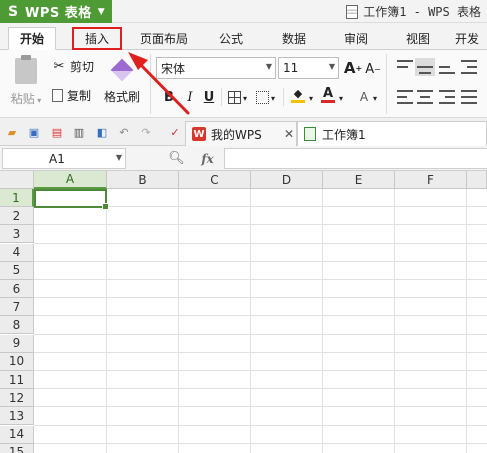 Image resolution: width=487 pixels, height=453 pixels. What do you see at coordinates (231, 38) in the screenshot?
I see `tab-formulas: 公式` at bounding box center [231, 38].